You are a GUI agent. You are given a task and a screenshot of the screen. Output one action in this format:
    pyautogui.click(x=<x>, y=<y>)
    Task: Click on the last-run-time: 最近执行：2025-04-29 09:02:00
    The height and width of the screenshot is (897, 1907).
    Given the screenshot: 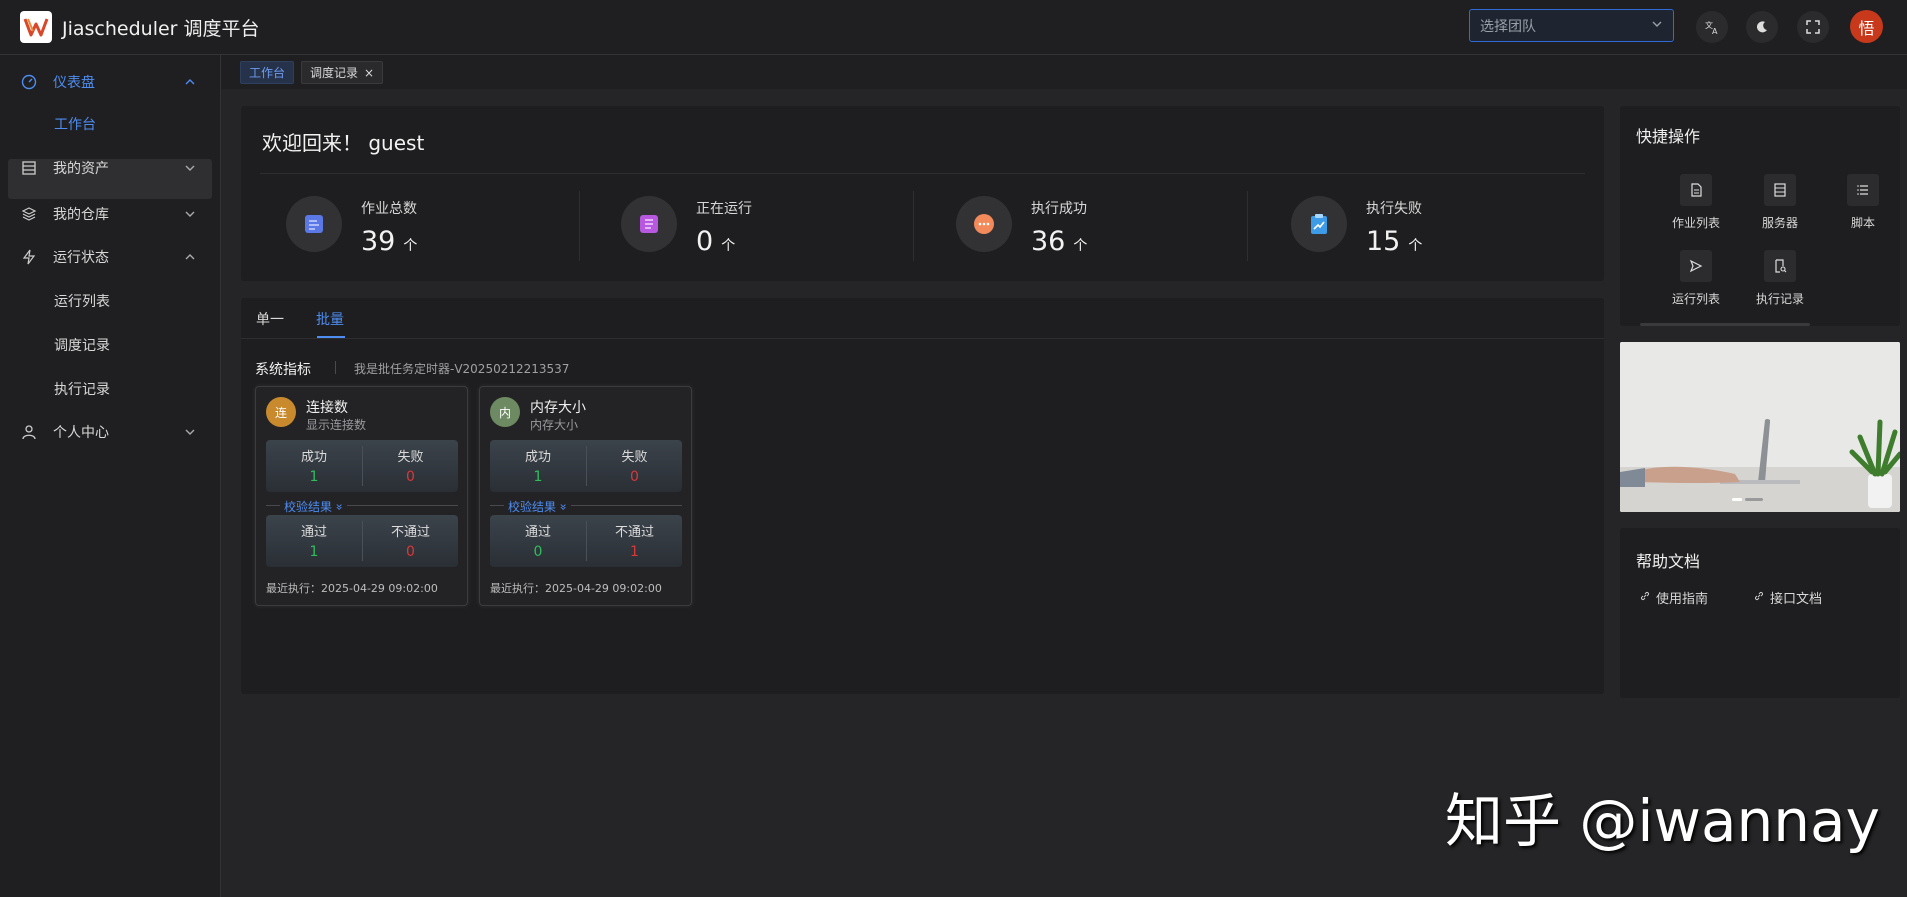 What is the action you would take?
    pyautogui.click(x=352, y=588)
    